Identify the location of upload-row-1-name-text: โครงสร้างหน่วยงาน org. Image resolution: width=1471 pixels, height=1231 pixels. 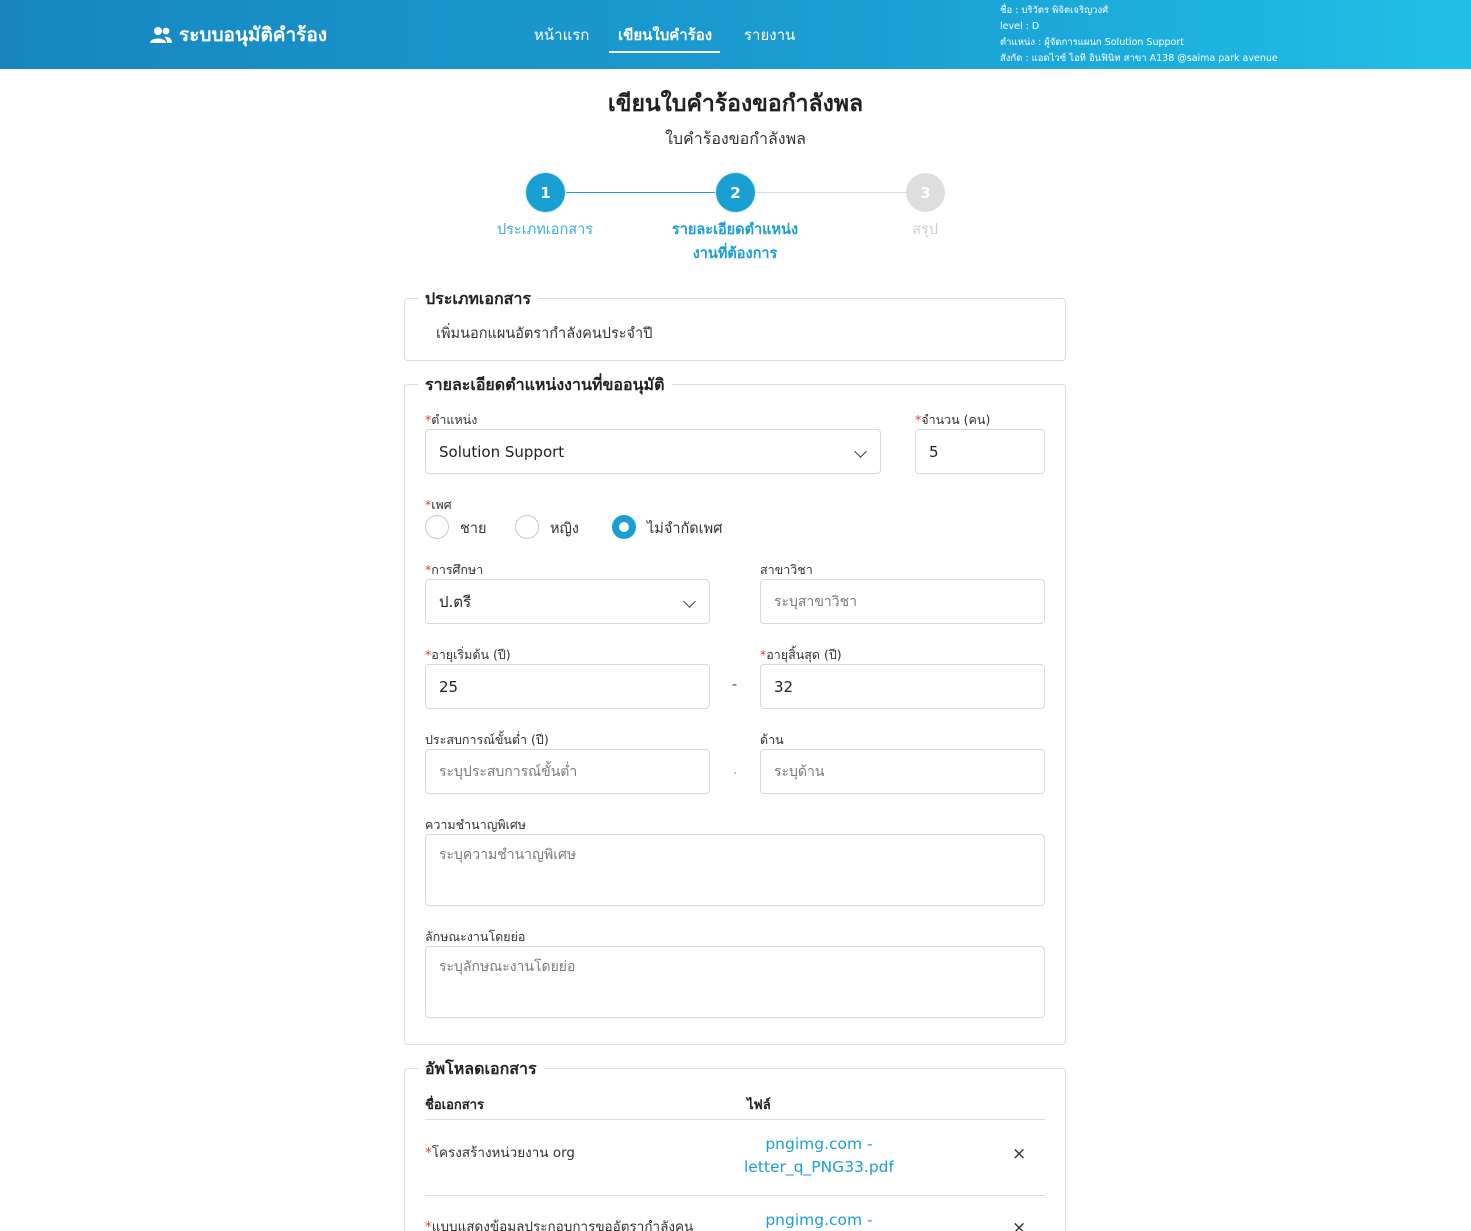
(503, 1153).